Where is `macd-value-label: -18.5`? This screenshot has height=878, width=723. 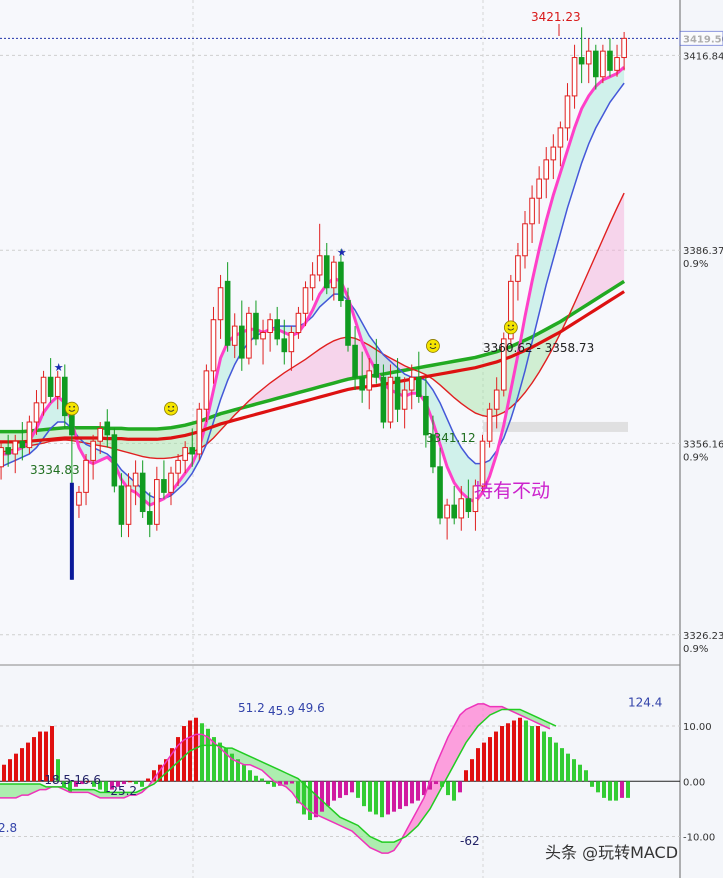 macd-value-label: -18.5 is located at coordinates (55, 780).